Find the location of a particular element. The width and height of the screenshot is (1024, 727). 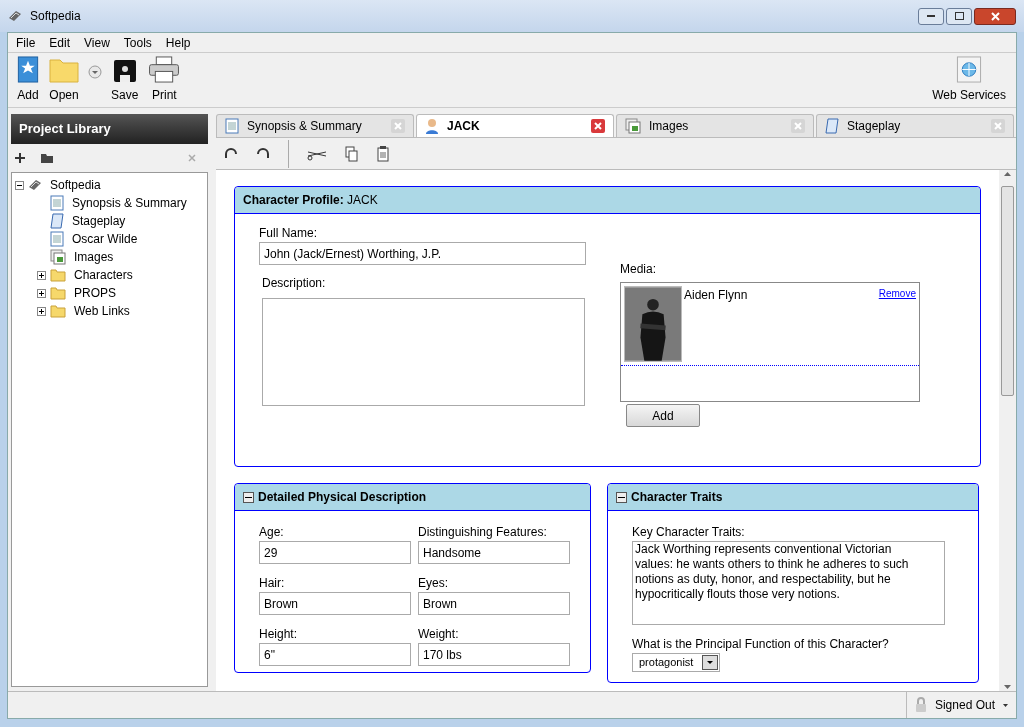

undo-icon is located at coordinates (231, 153).